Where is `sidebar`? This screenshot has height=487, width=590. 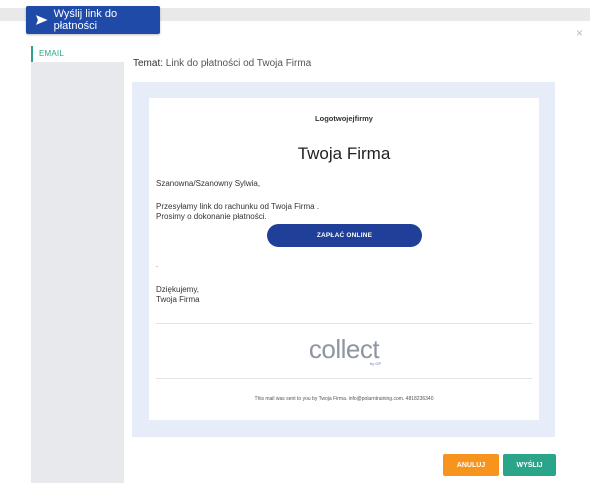
sidebar is located at coordinates (77, 264).